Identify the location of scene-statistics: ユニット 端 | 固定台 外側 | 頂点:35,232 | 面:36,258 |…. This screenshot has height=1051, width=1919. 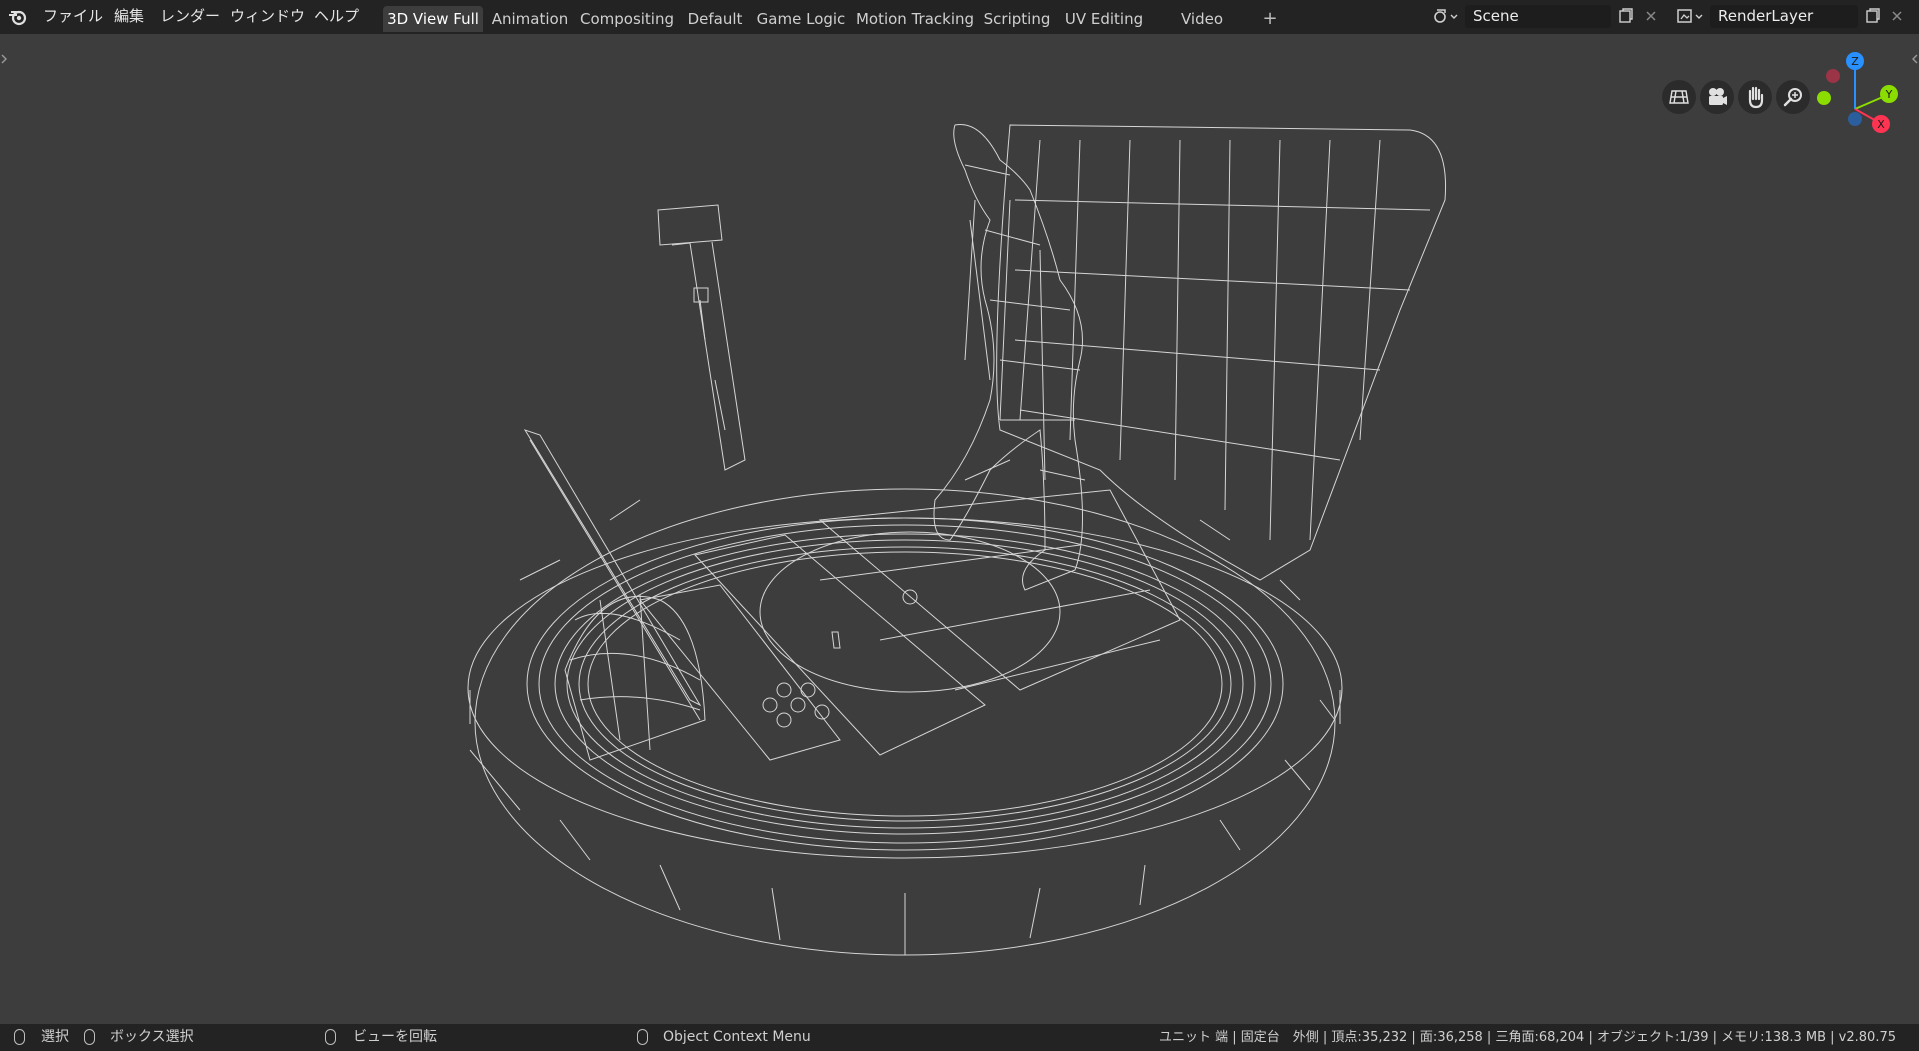
(1527, 1037).